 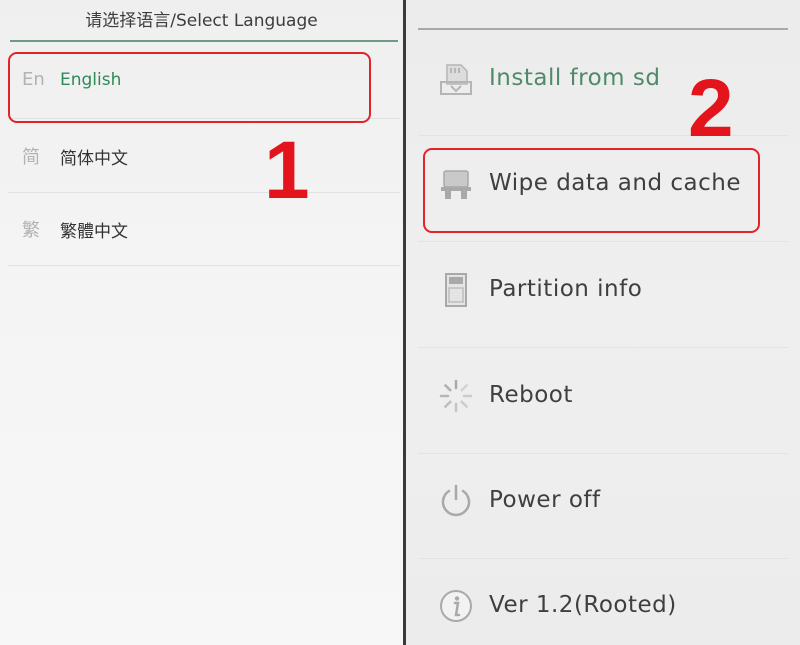 What do you see at coordinates (566, 289) in the screenshot?
I see `menu-item-label: Partition info` at bounding box center [566, 289].